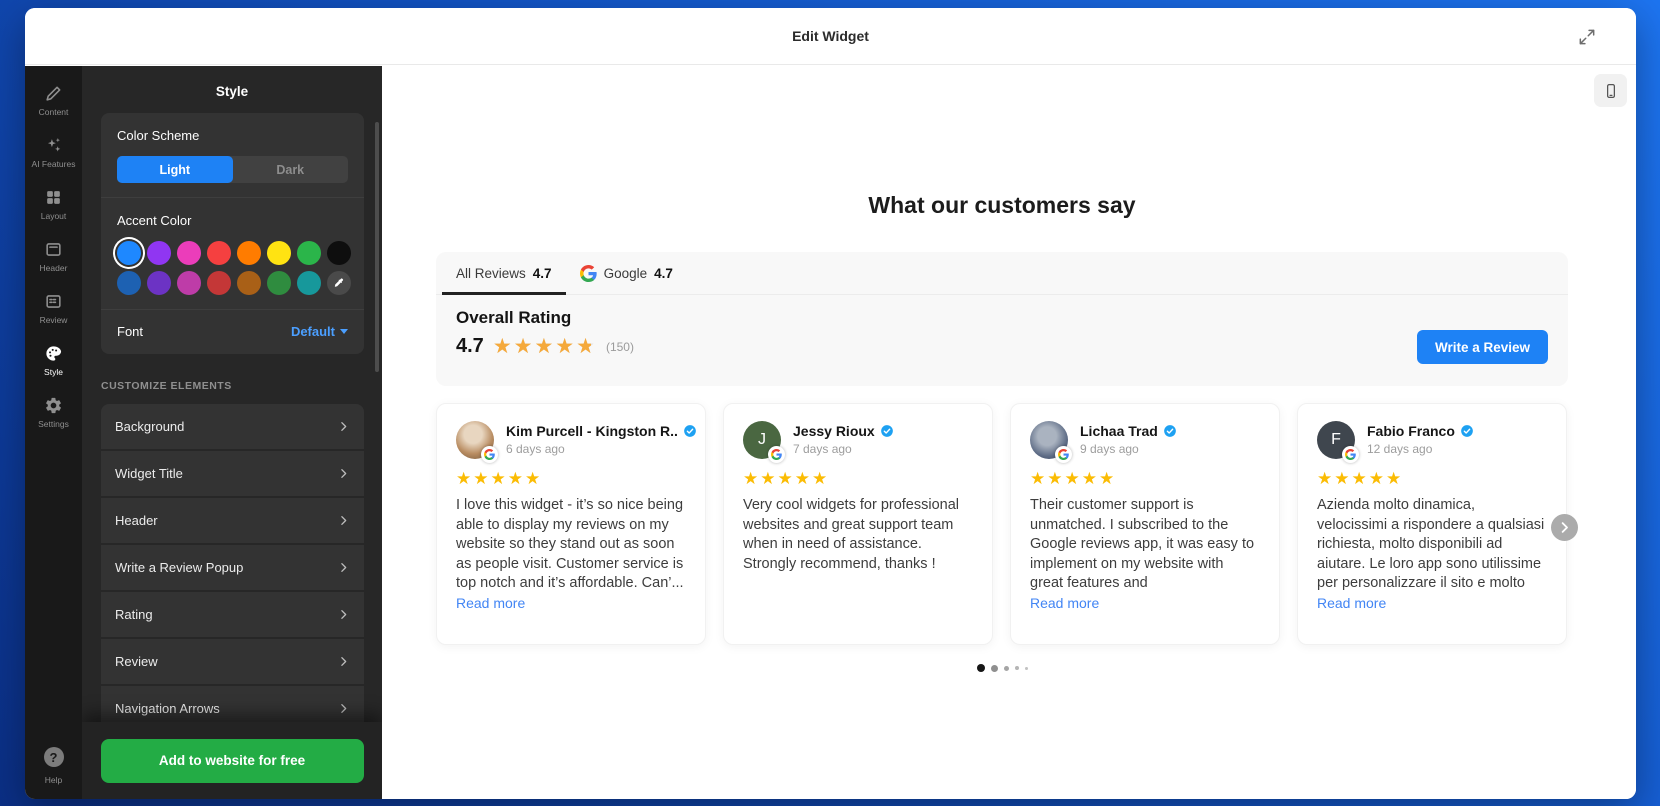  Describe the element at coordinates (344, 331) in the screenshot. I see `chevron-down-icon` at that location.